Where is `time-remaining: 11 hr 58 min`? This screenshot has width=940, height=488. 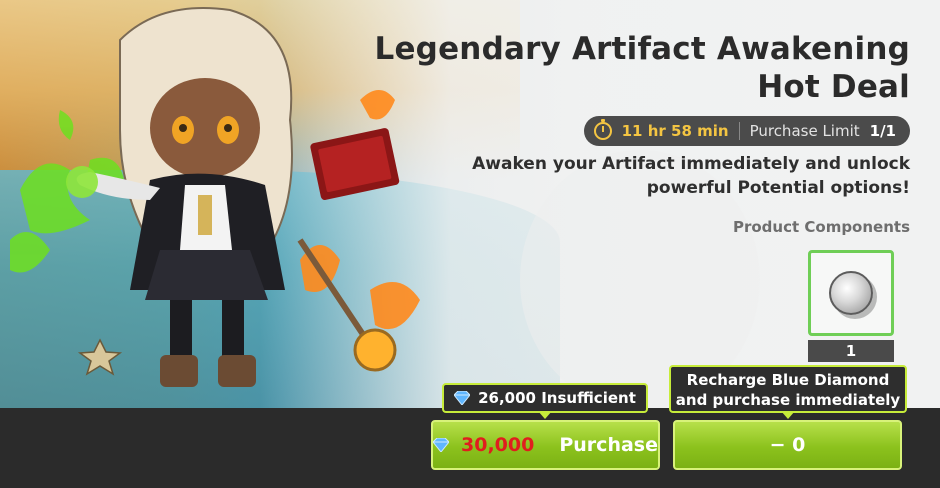 time-remaining: 11 hr 58 min is located at coordinates (675, 131).